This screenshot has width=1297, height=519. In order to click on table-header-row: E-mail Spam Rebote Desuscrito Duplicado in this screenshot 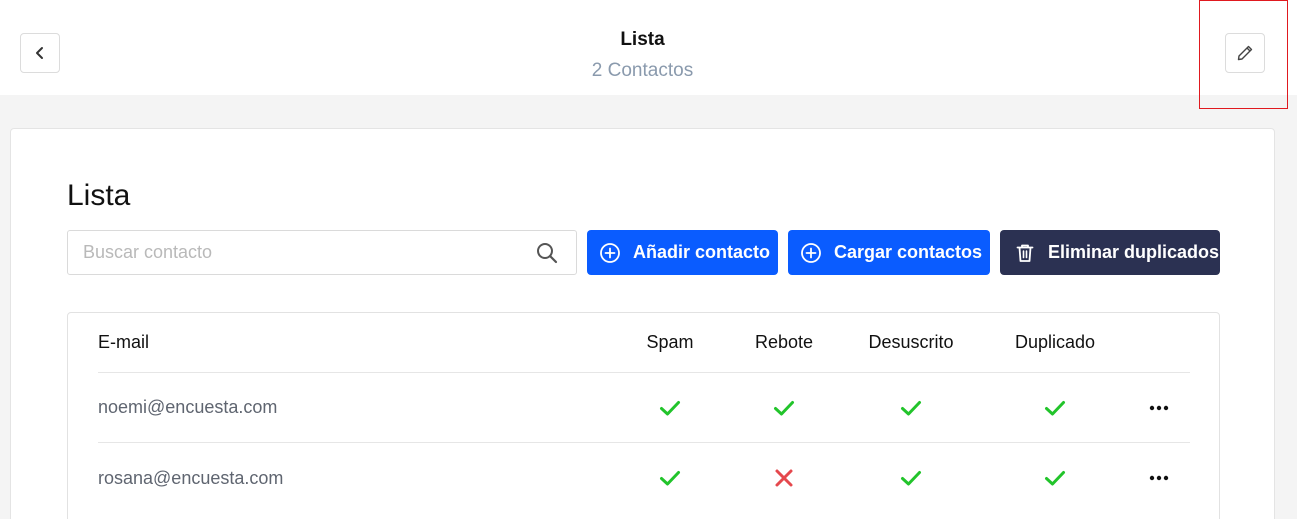, I will do `click(644, 343)`.